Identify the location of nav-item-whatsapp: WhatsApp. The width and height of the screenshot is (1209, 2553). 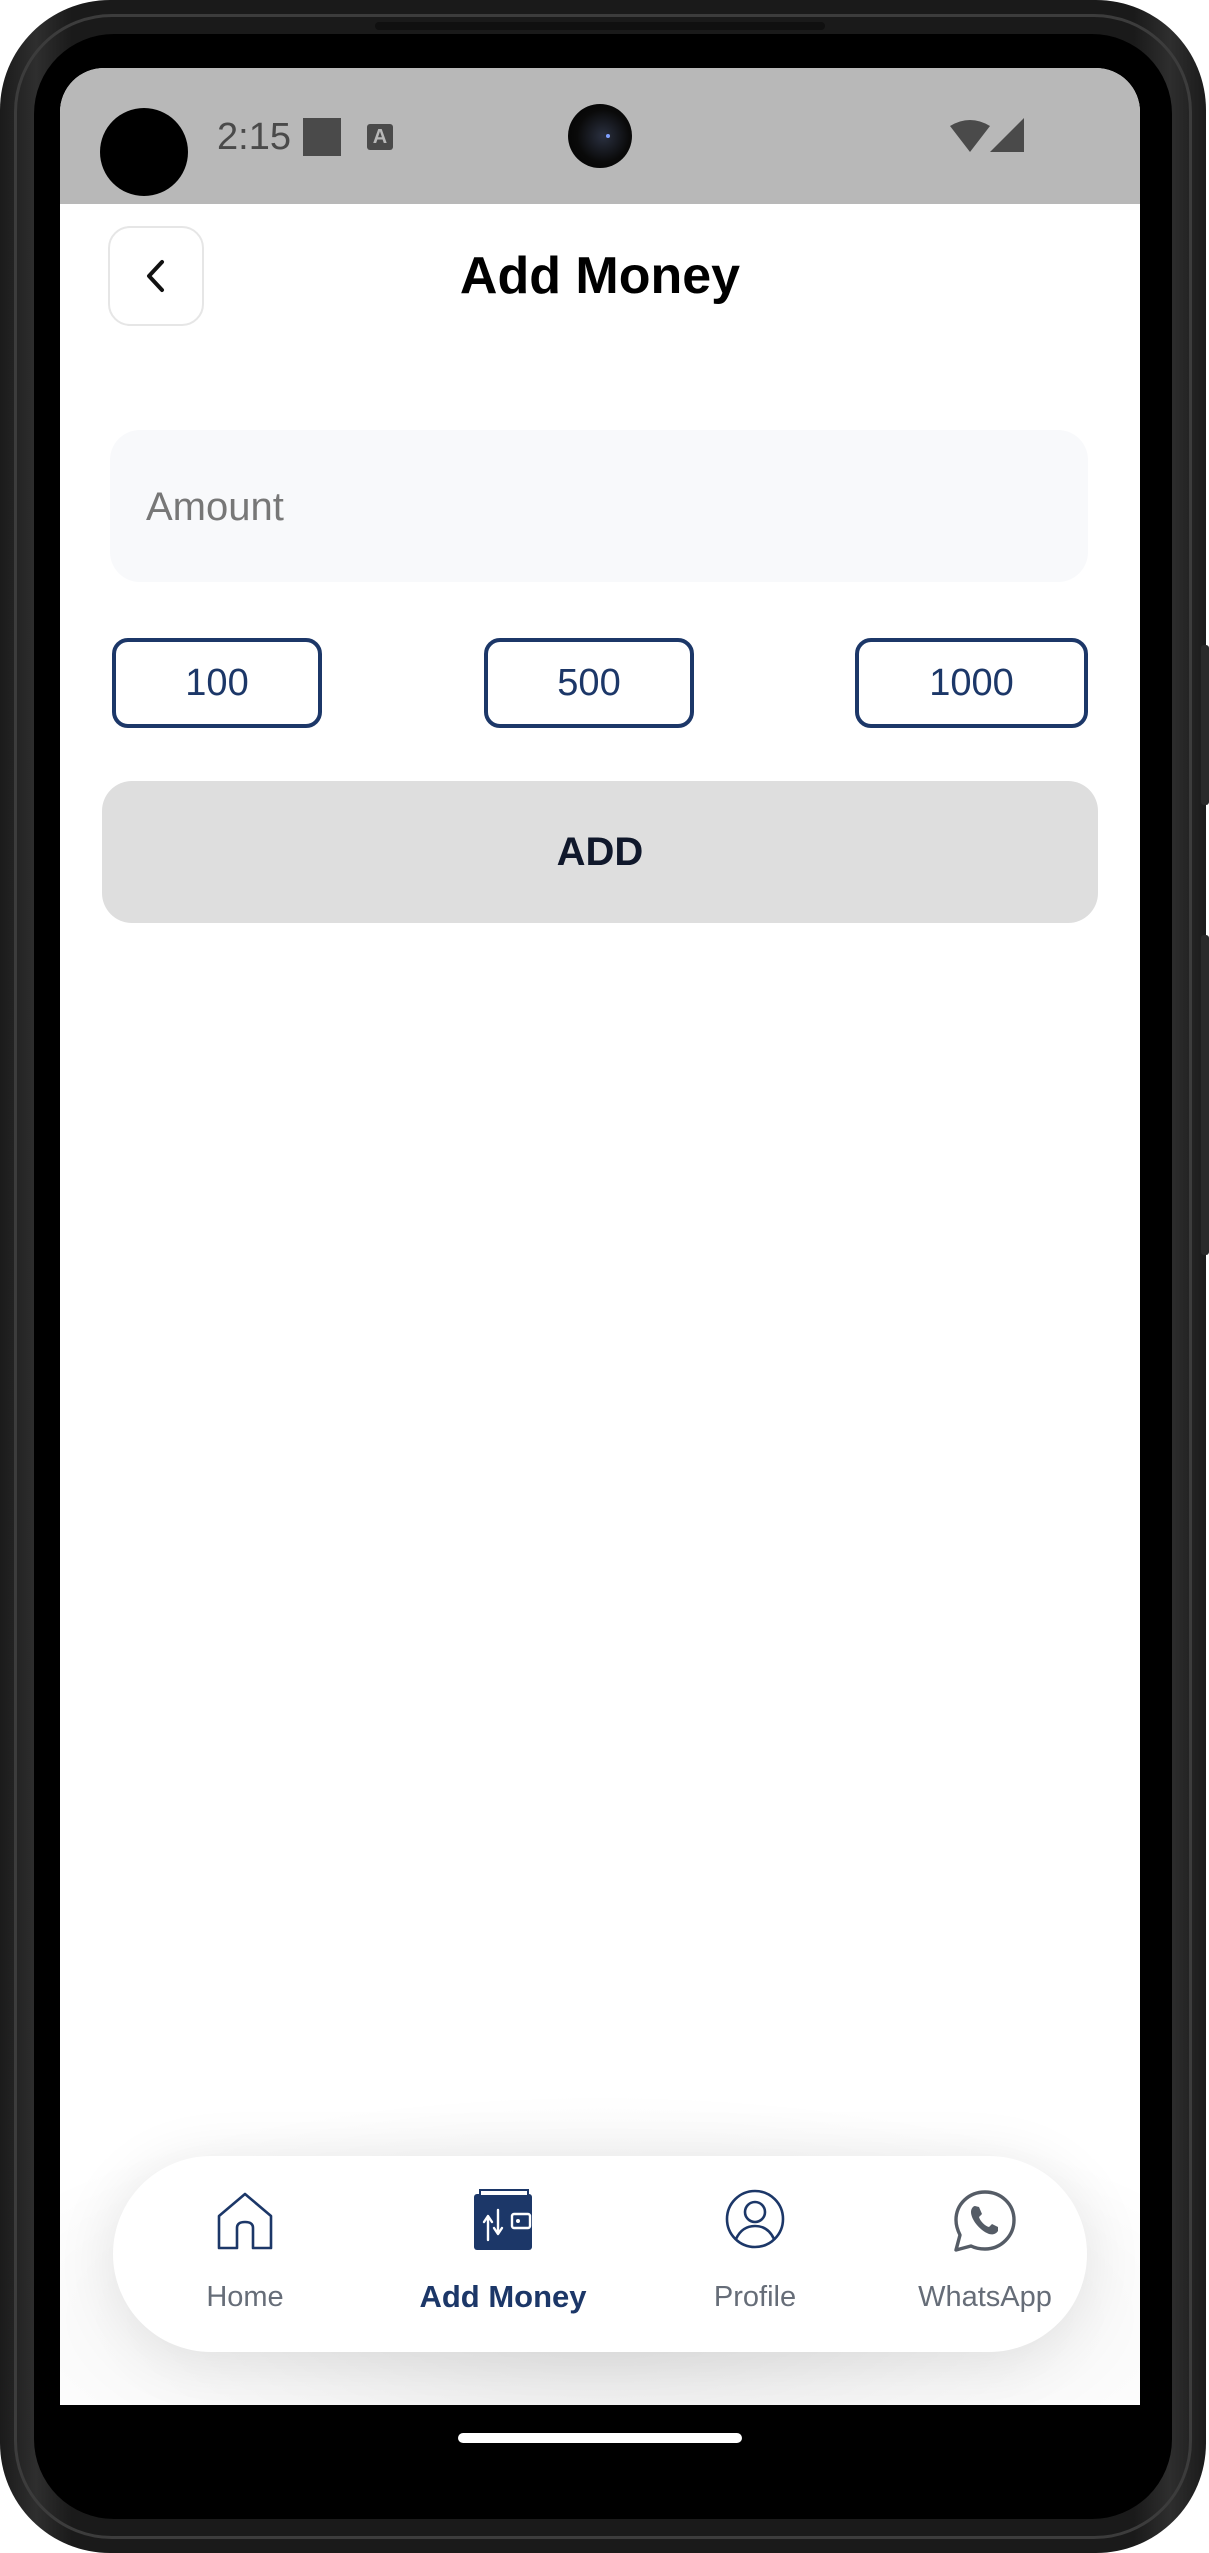
(985, 2254).